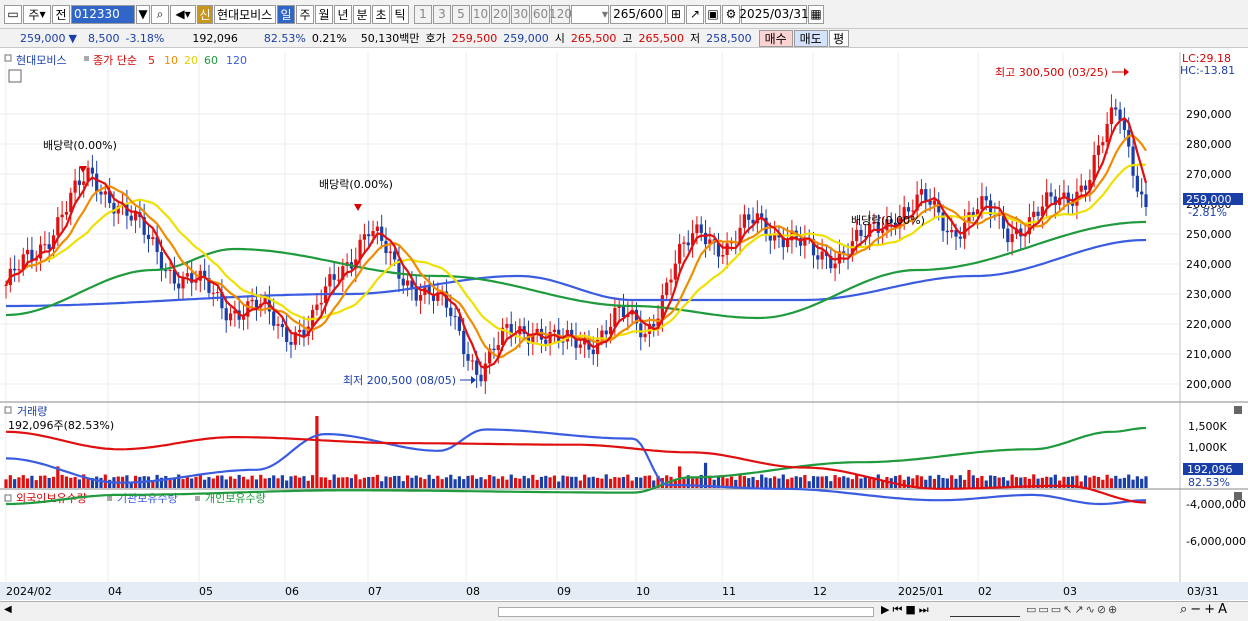  What do you see at coordinates (500, 14) in the screenshot?
I see `interval-tab-20: 20` at bounding box center [500, 14].